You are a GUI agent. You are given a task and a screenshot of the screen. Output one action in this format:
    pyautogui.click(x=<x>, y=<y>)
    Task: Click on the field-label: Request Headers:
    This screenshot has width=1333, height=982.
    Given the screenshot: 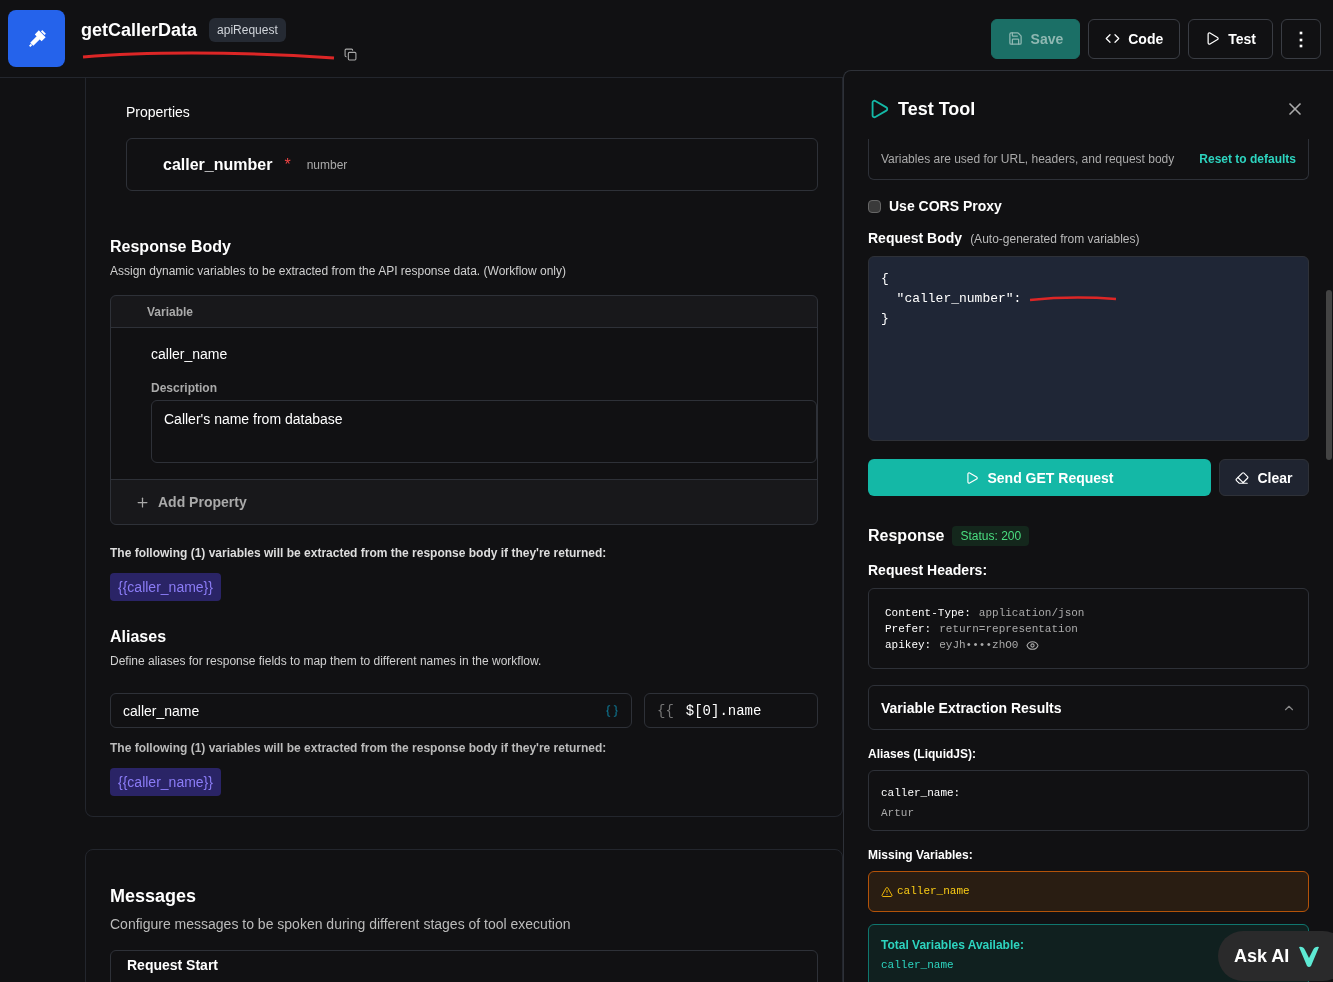 What is the action you would take?
    pyautogui.click(x=928, y=570)
    